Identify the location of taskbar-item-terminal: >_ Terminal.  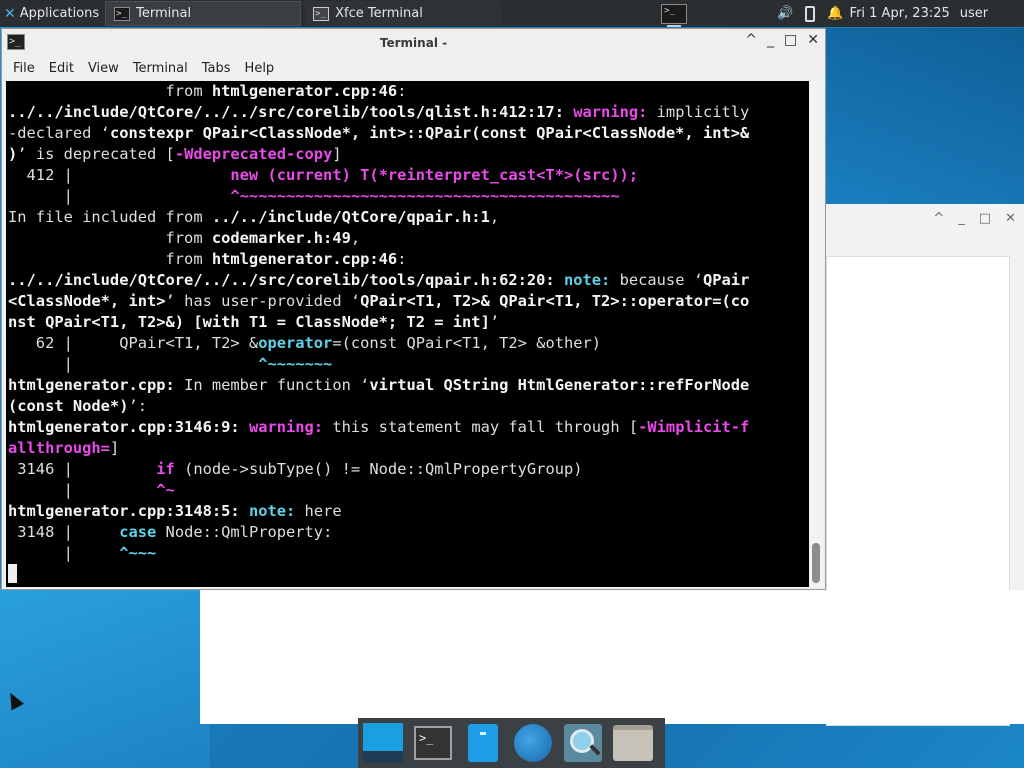
(203, 13).